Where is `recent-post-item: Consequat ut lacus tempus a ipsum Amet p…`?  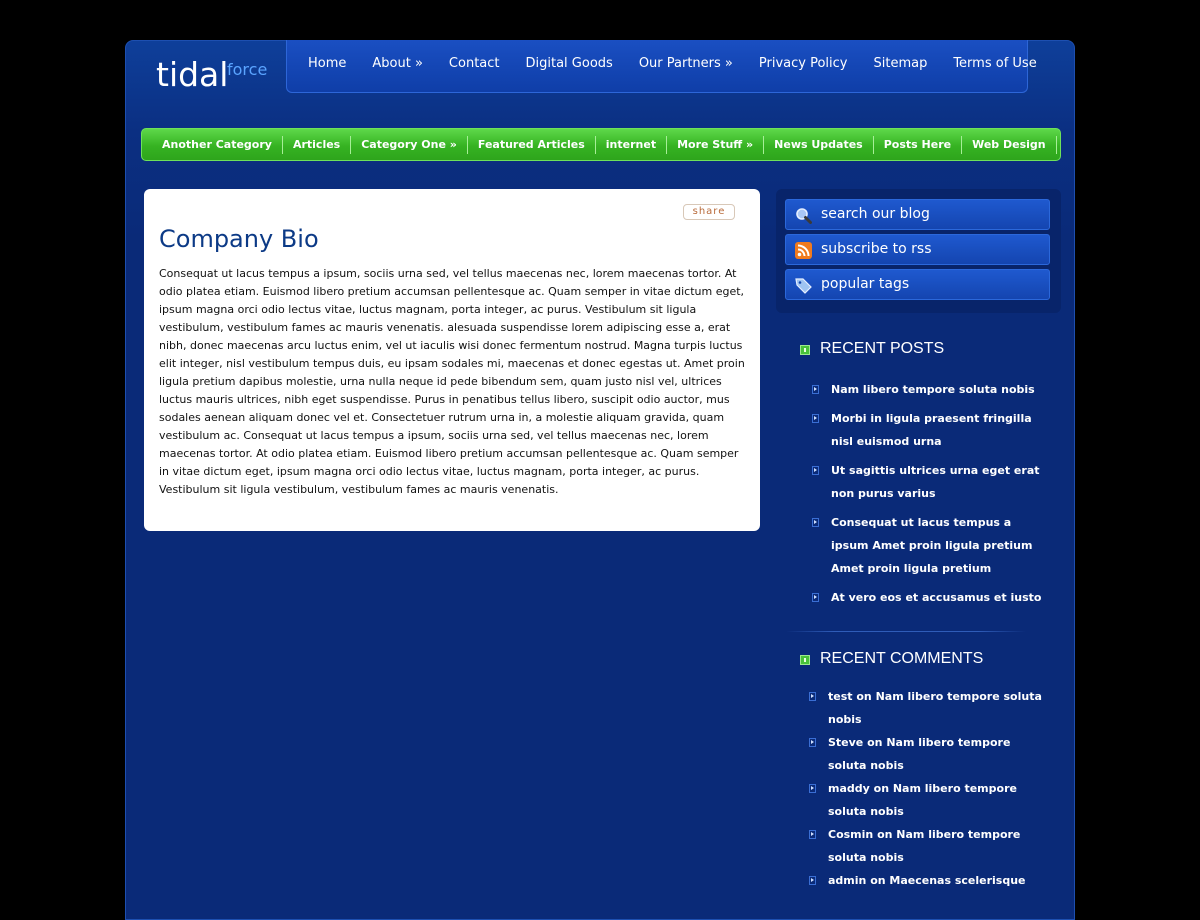 recent-post-item: Consequat ut lacus tempus a ipsum Amet p… is located at coordinates (932, 545).